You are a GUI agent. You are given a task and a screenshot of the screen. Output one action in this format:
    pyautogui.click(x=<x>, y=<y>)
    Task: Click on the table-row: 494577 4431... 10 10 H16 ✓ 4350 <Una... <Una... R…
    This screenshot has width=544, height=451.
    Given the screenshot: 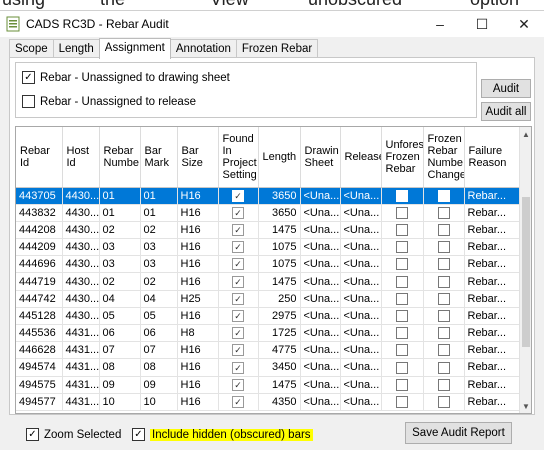 What is the action you would take?
    pyautogui.click(x=269, y=402)
    